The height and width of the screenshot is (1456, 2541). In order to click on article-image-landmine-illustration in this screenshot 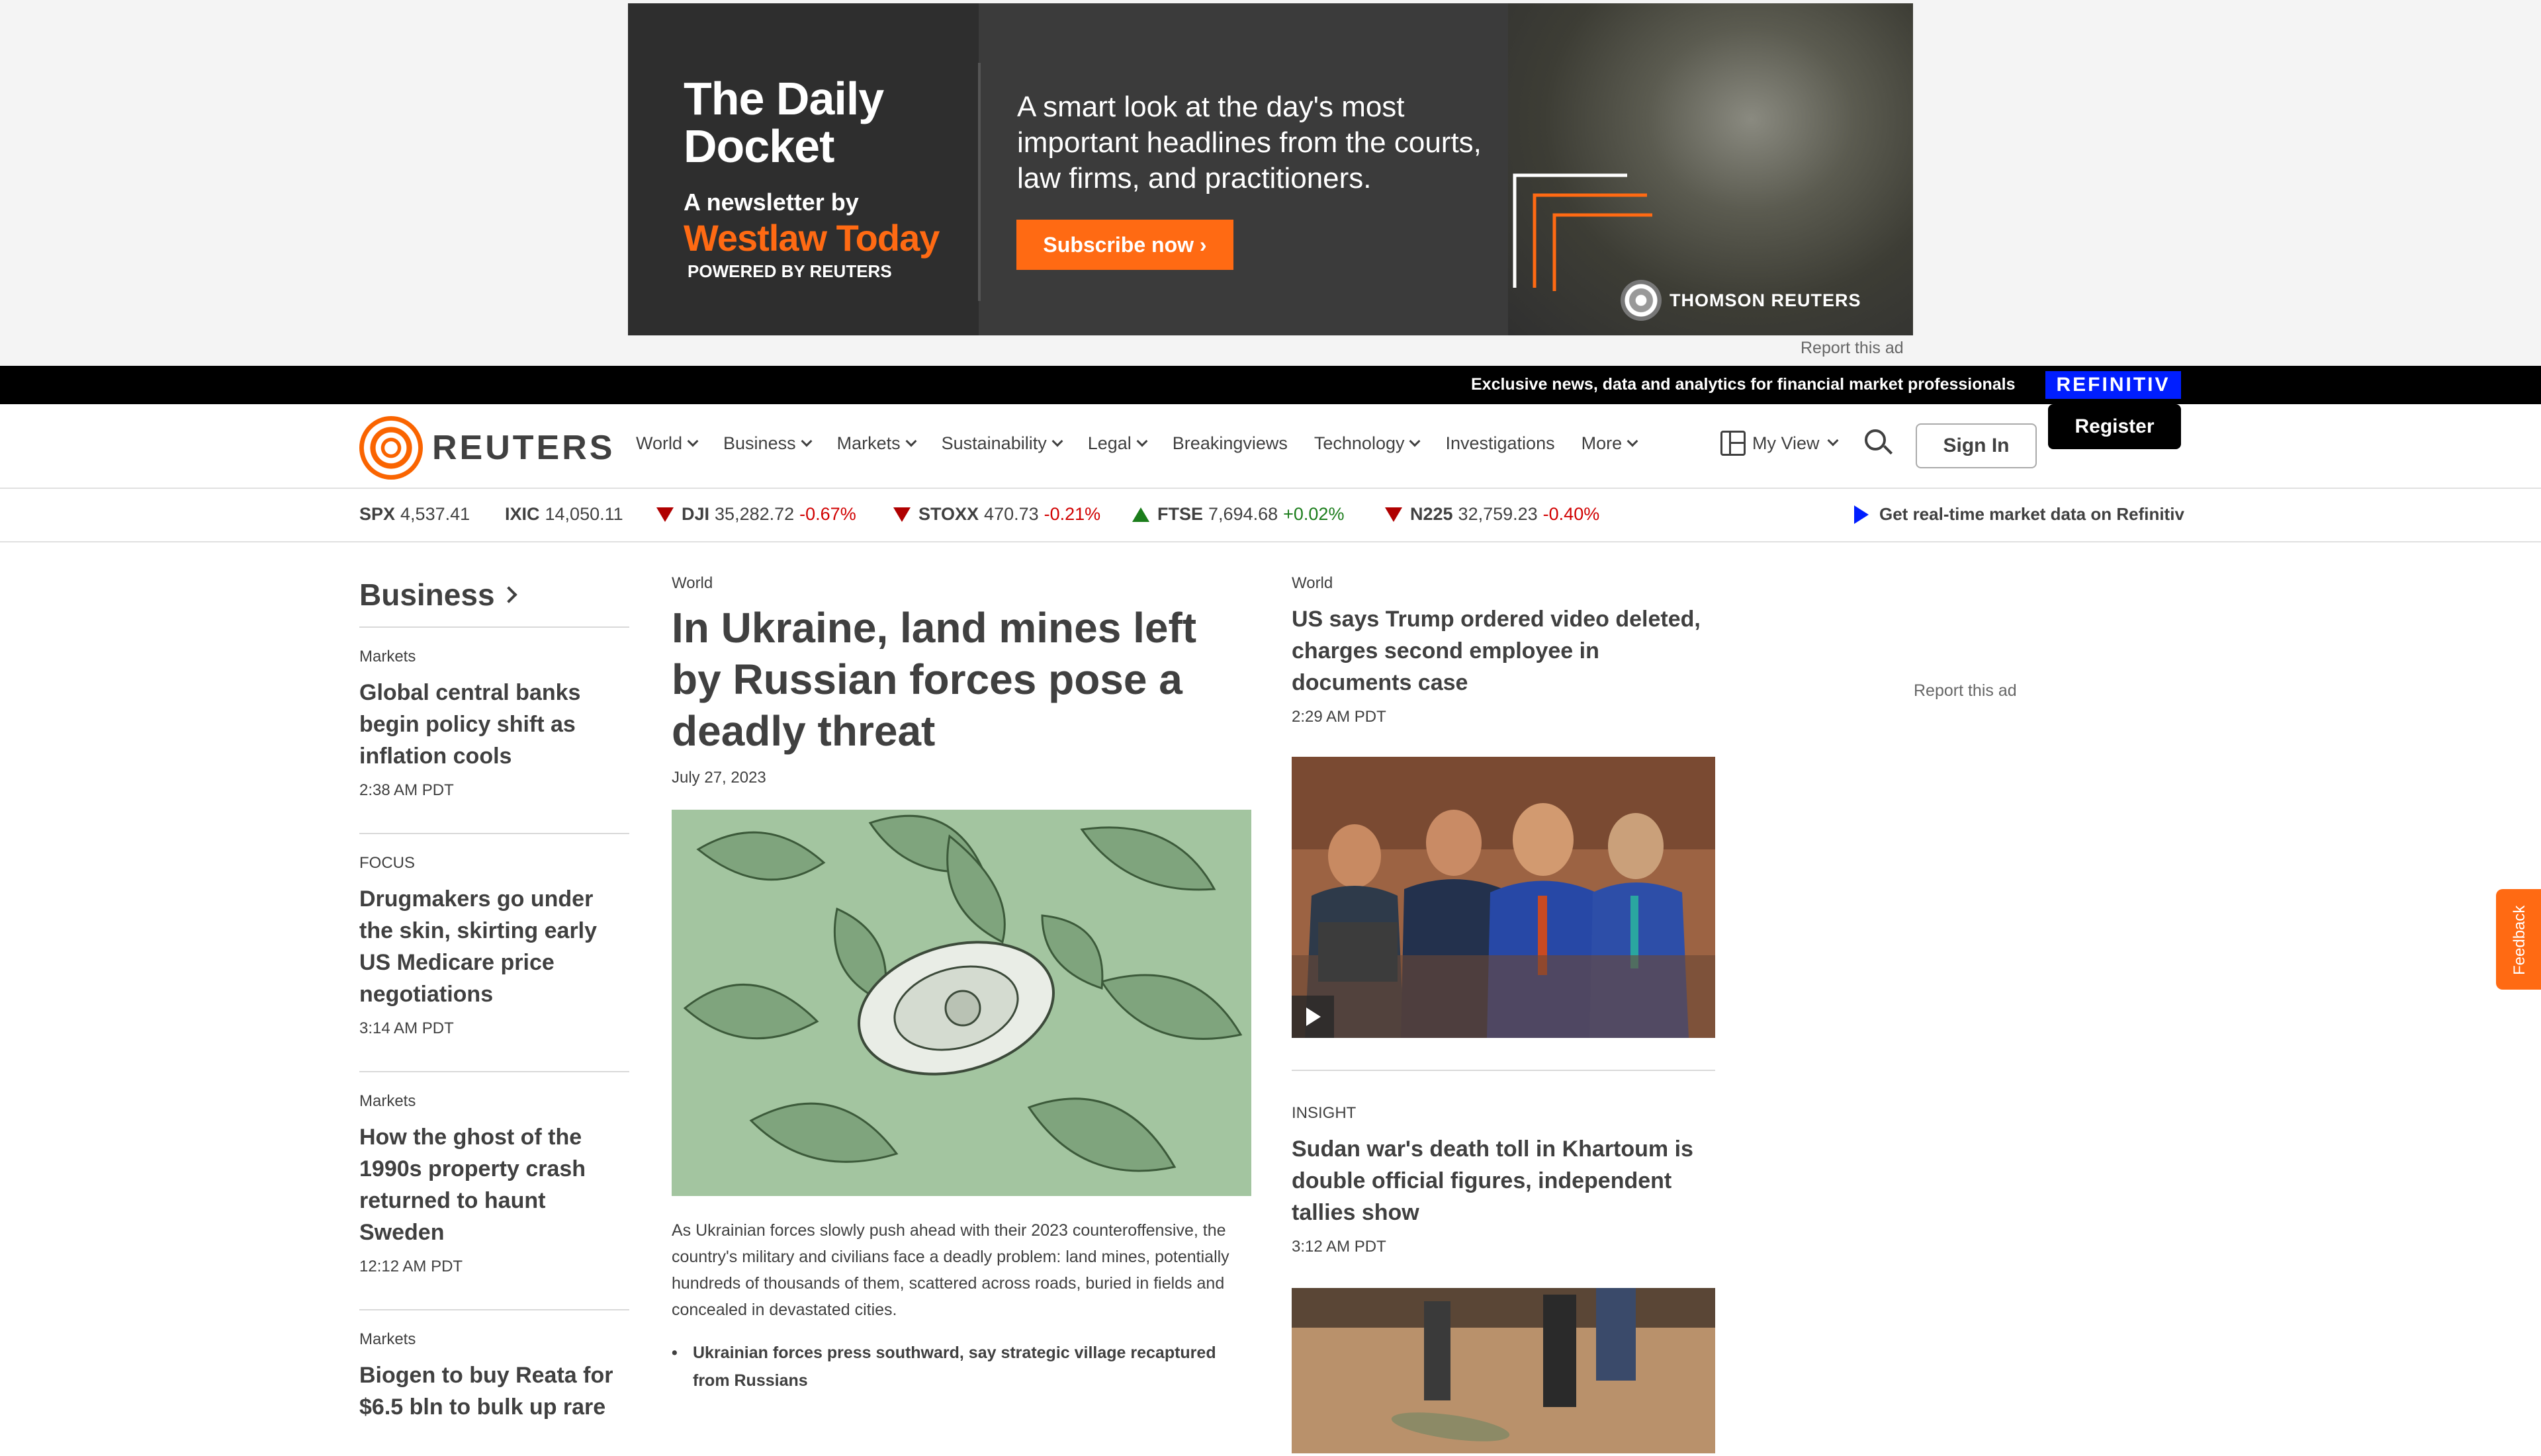, I will do `click(962, 1003)`.